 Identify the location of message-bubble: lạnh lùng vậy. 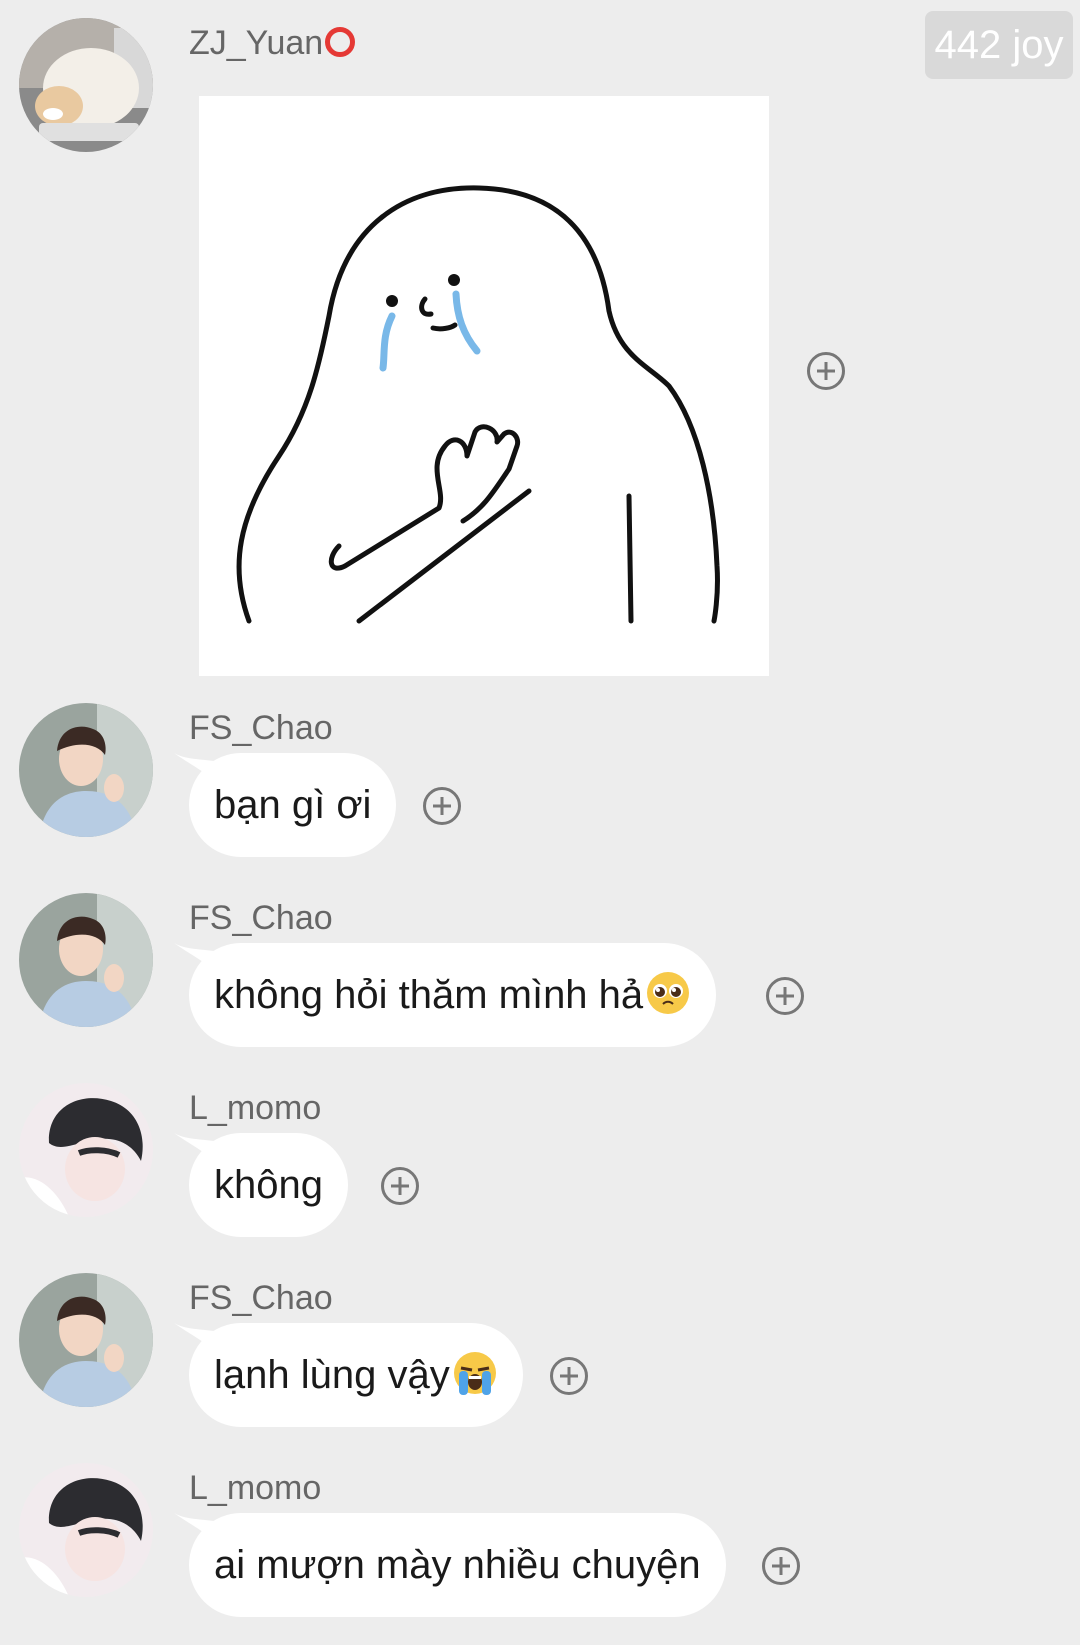
(356, 1375).